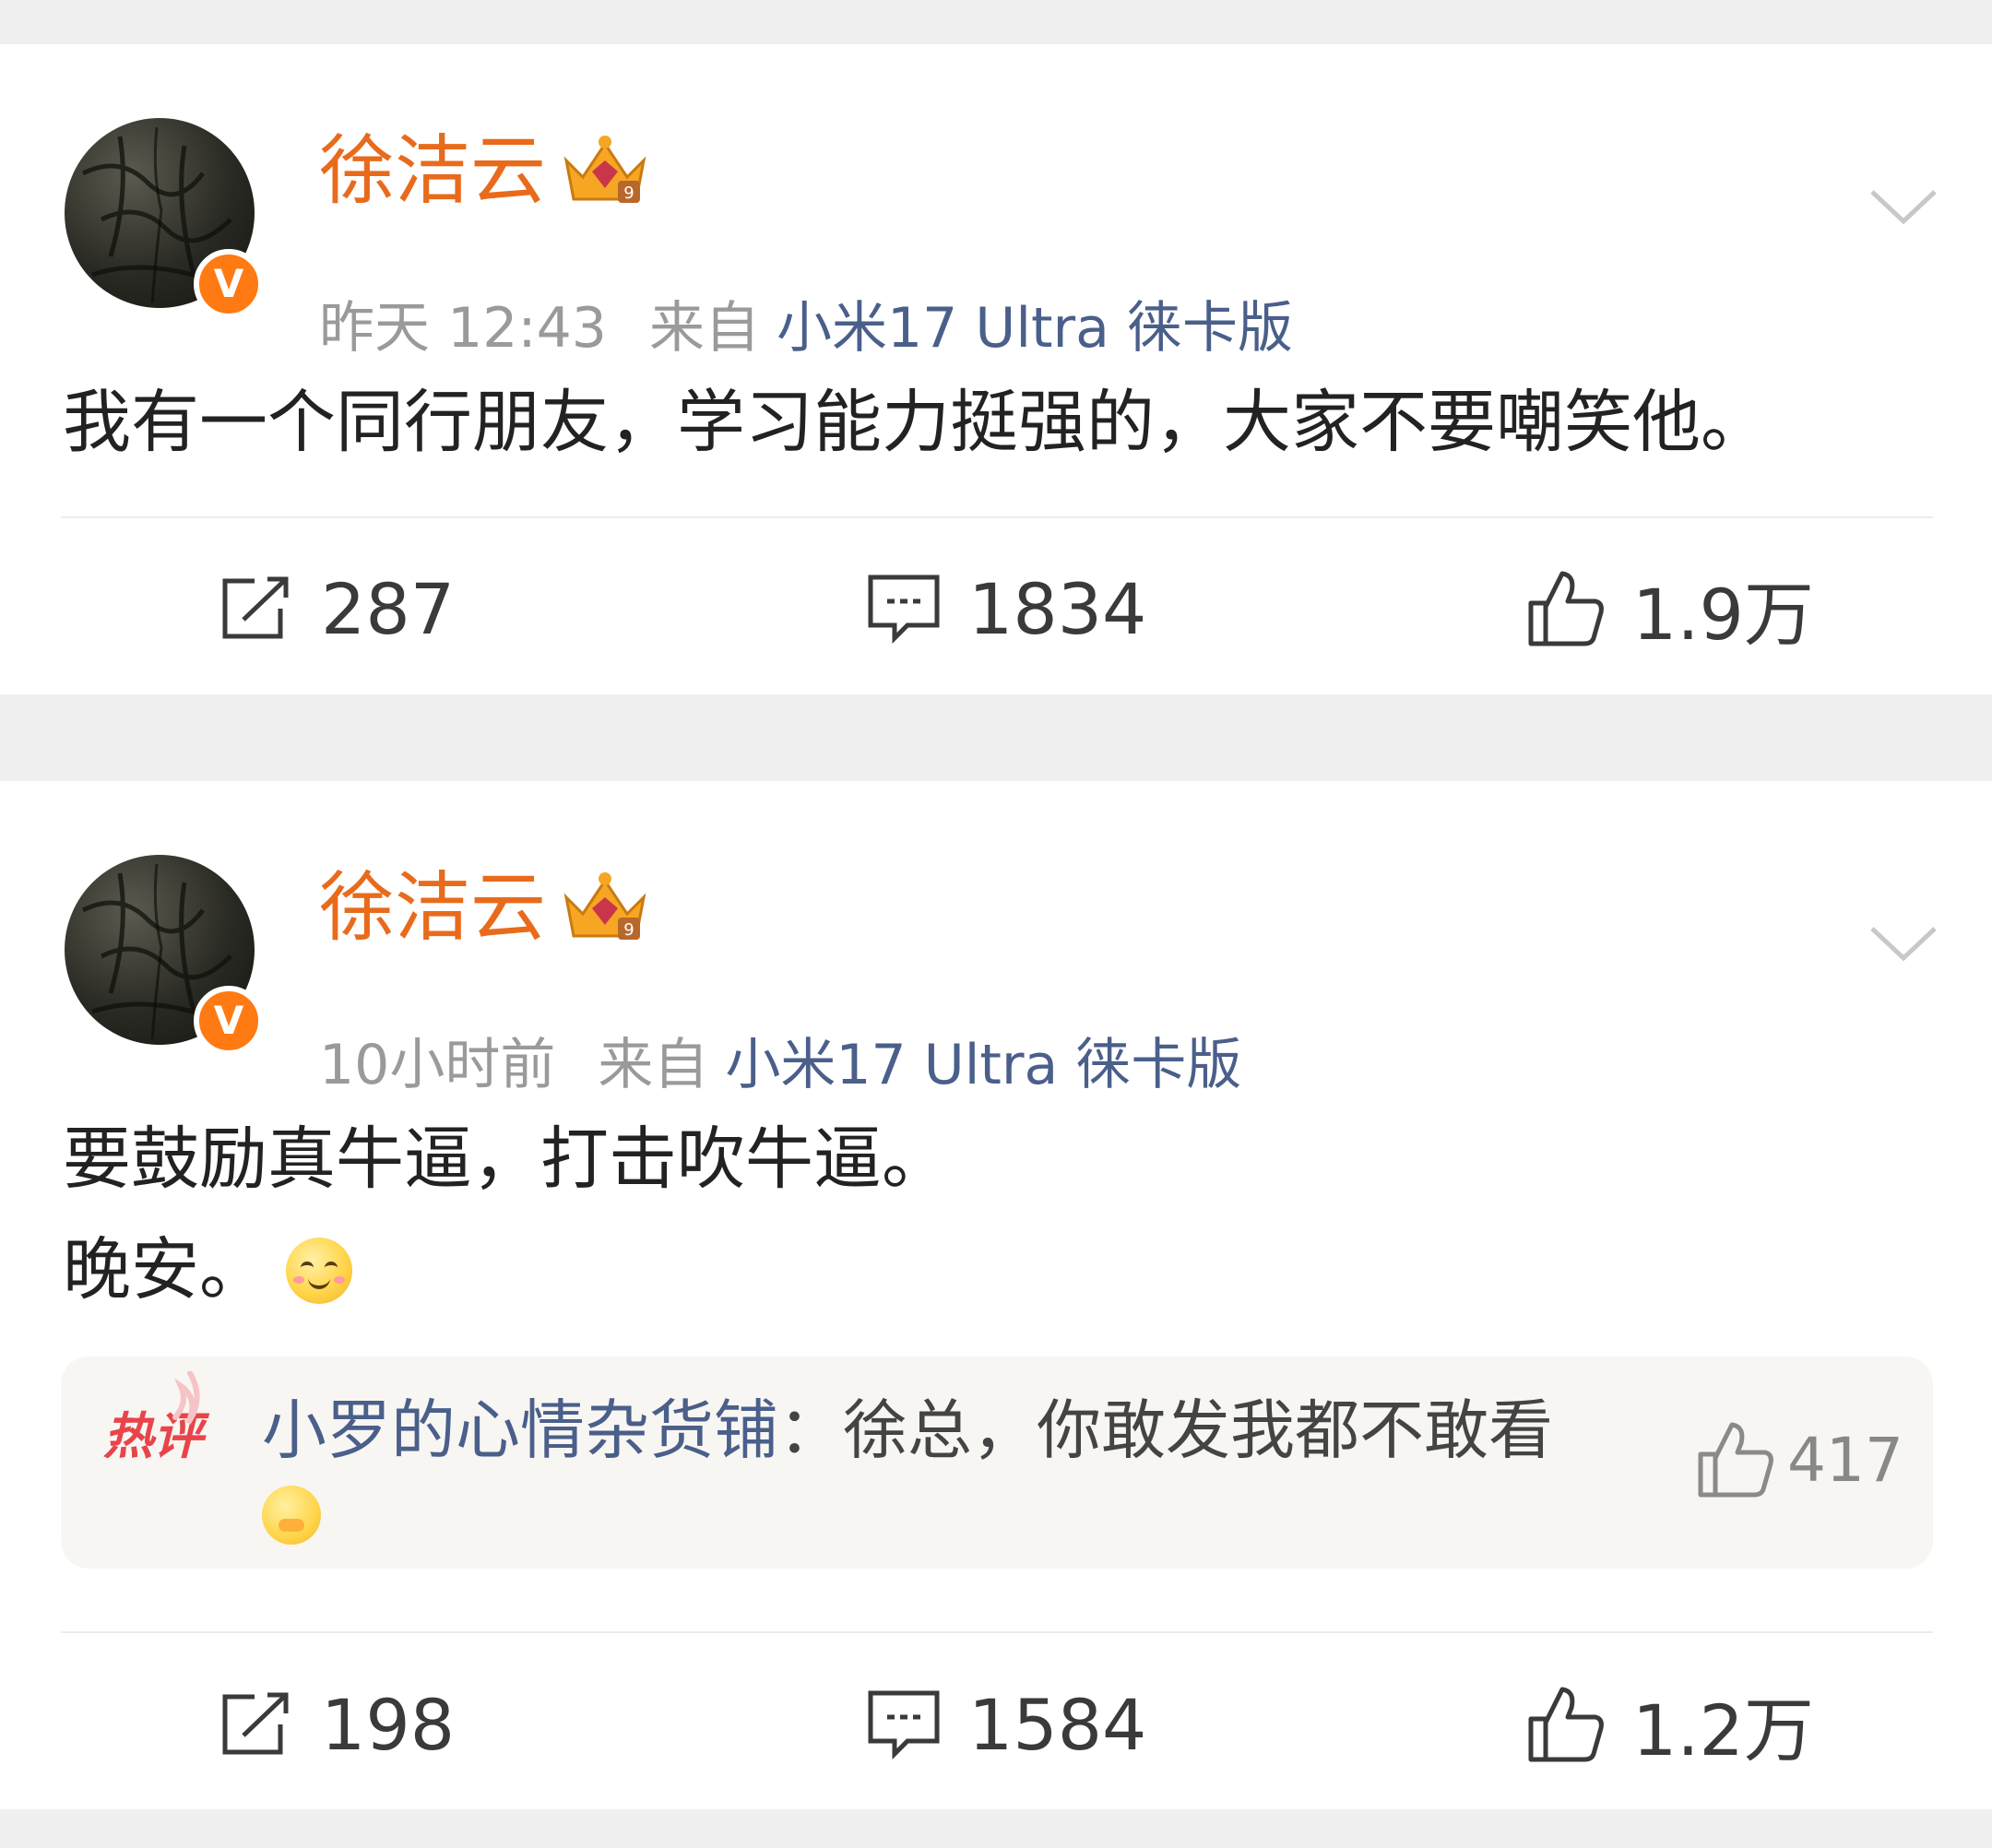  I want to click on smile-emoji-icon, so click(319, 1271).